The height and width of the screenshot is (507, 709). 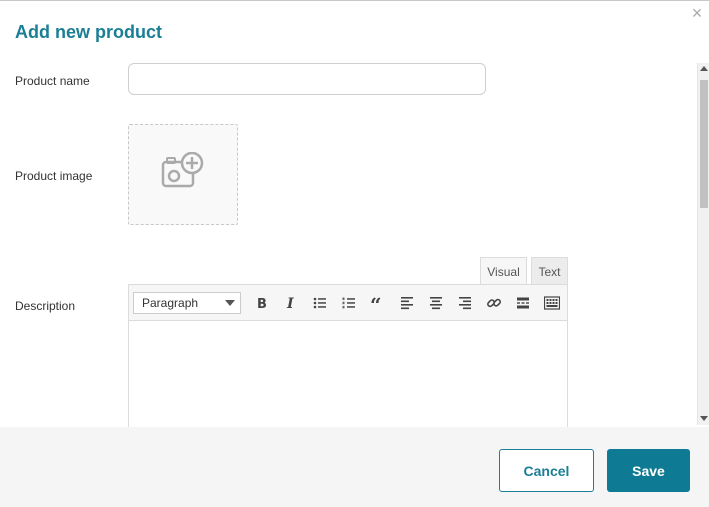 I want to click on scroll-up-icon, so click(x=704, y=68).